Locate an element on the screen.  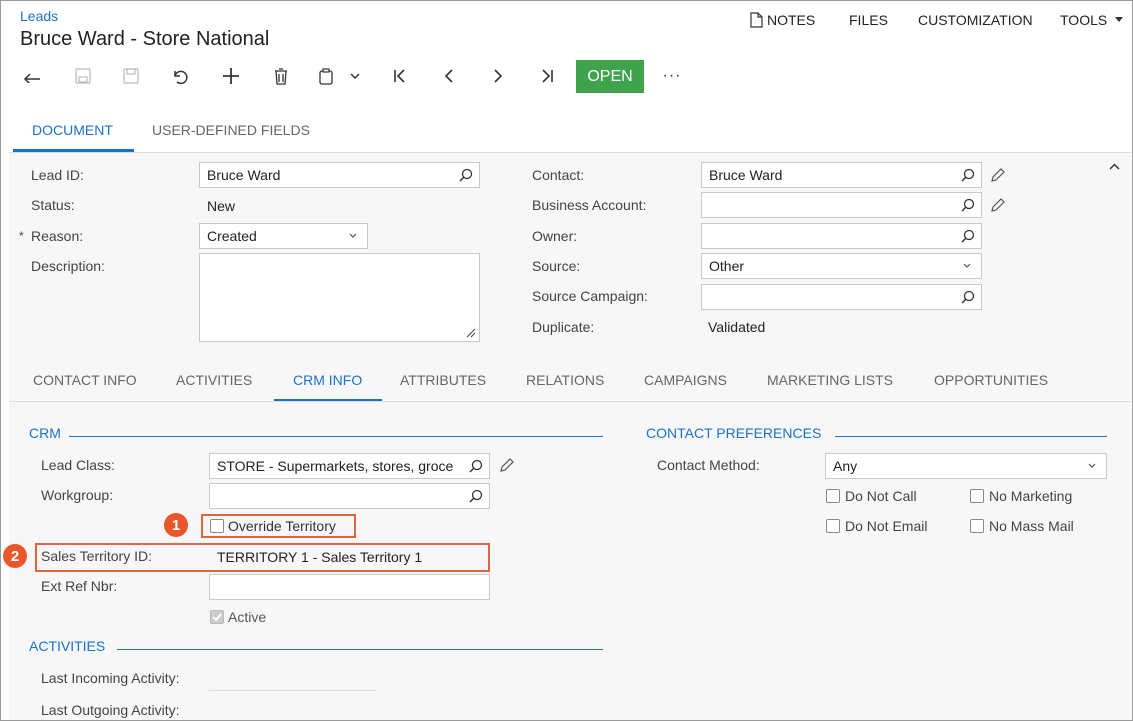
status-value: New is located at coordinates (221, 206).